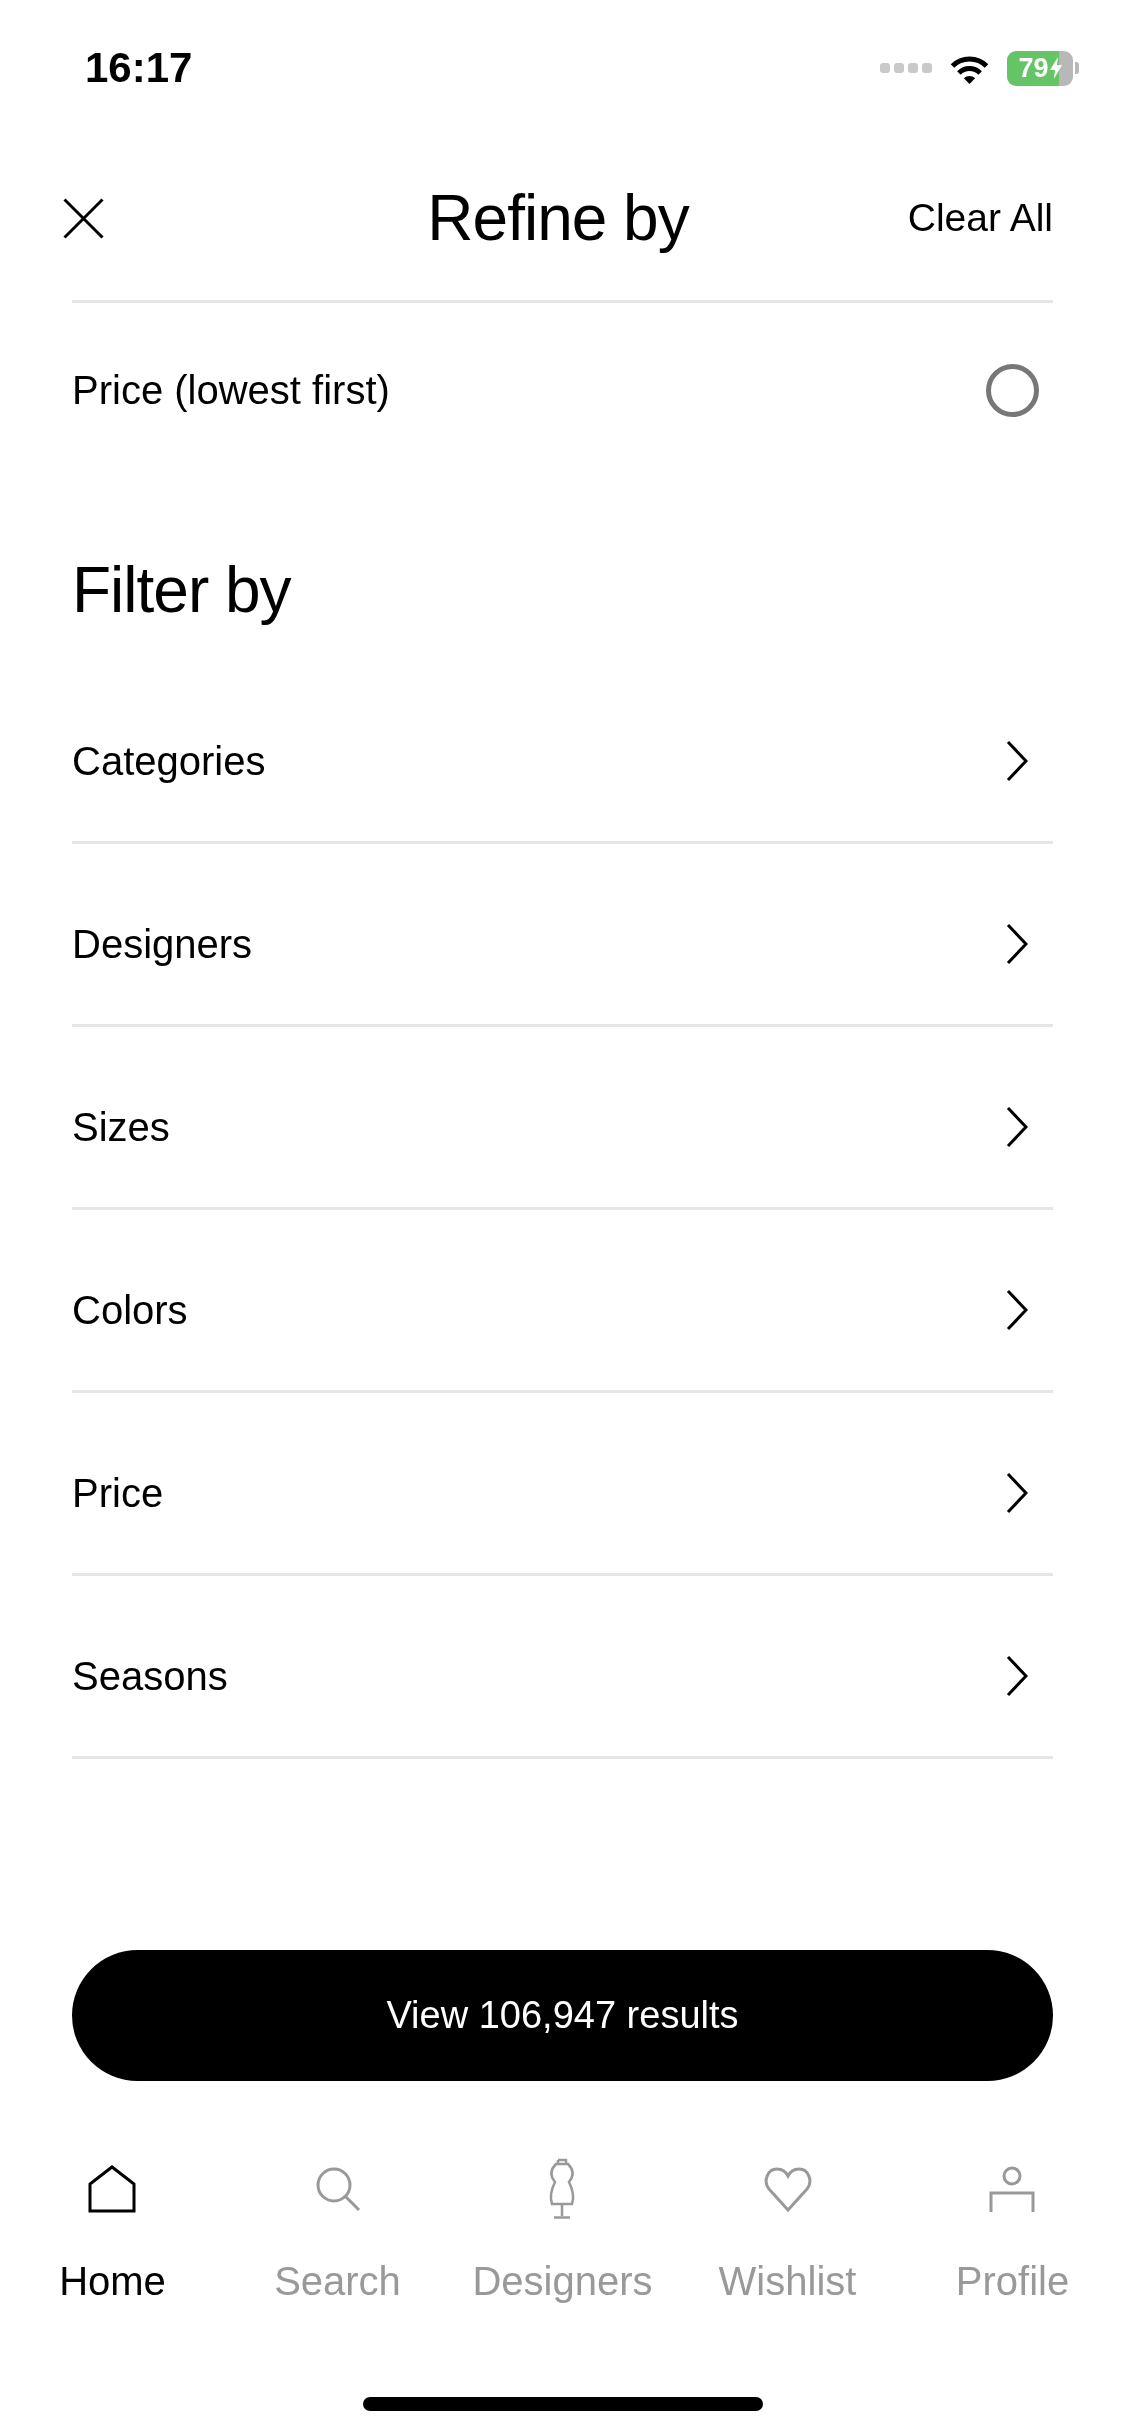 Image resolution: width=1125 pixels, height=2436 pixels. What do you see at coordinates (182, 590) in the screenshot?
I see `section-heading: Filter by` at bounding box center [182, 590].